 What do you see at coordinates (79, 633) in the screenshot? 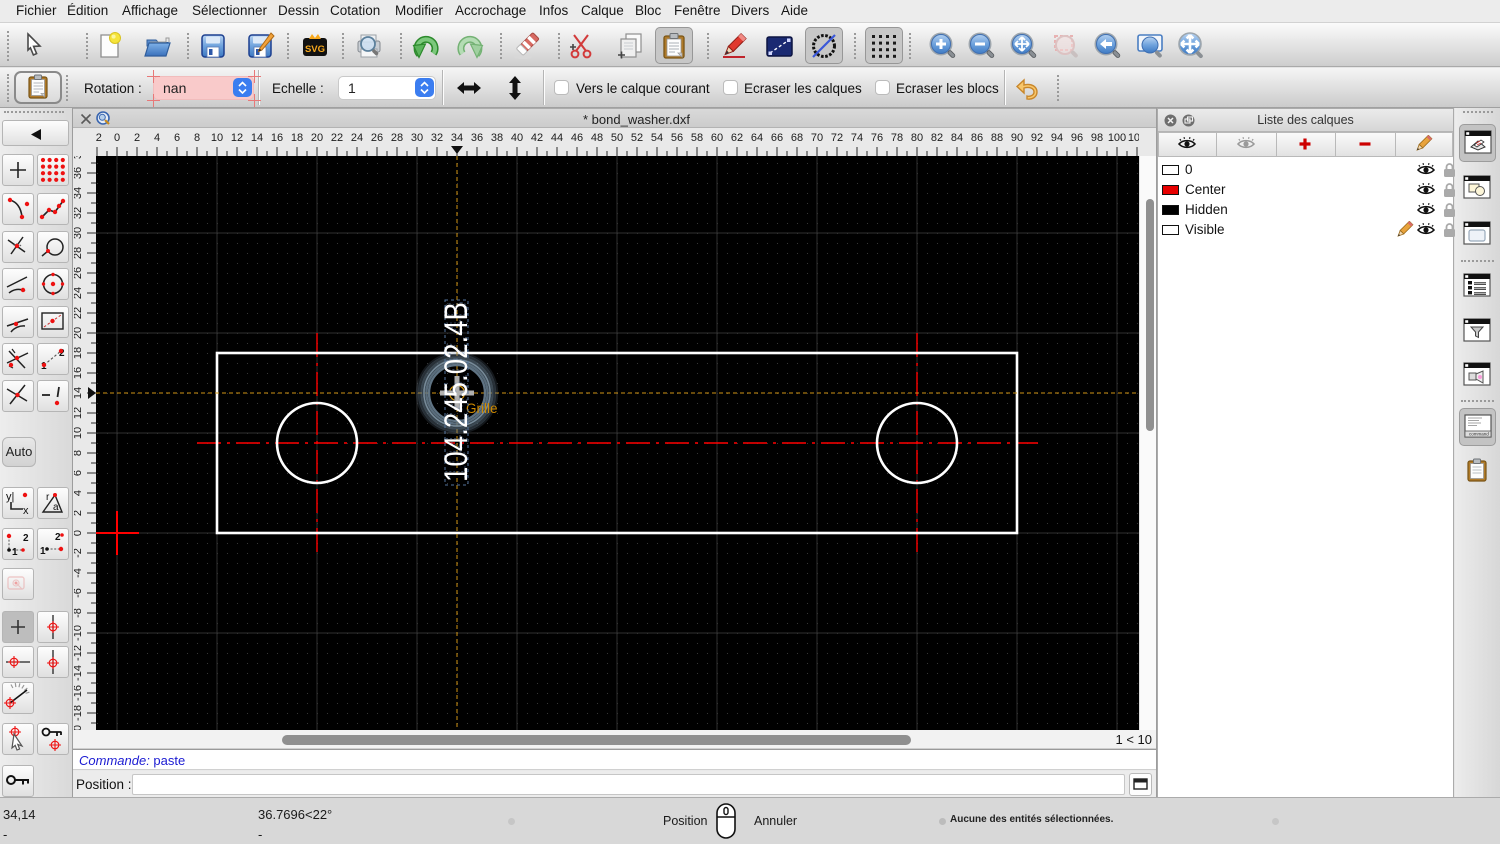
I see `svg-text: -10` at bounding box center [79, 633].